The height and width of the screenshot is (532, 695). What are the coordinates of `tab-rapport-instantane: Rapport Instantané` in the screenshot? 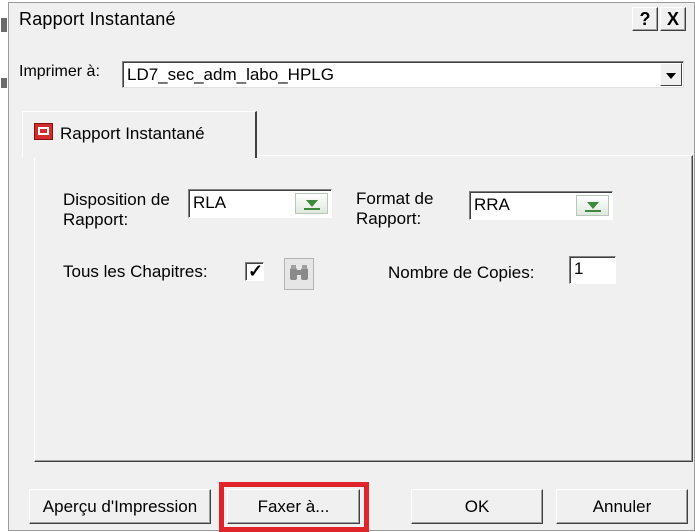 It's located at (139, 134).